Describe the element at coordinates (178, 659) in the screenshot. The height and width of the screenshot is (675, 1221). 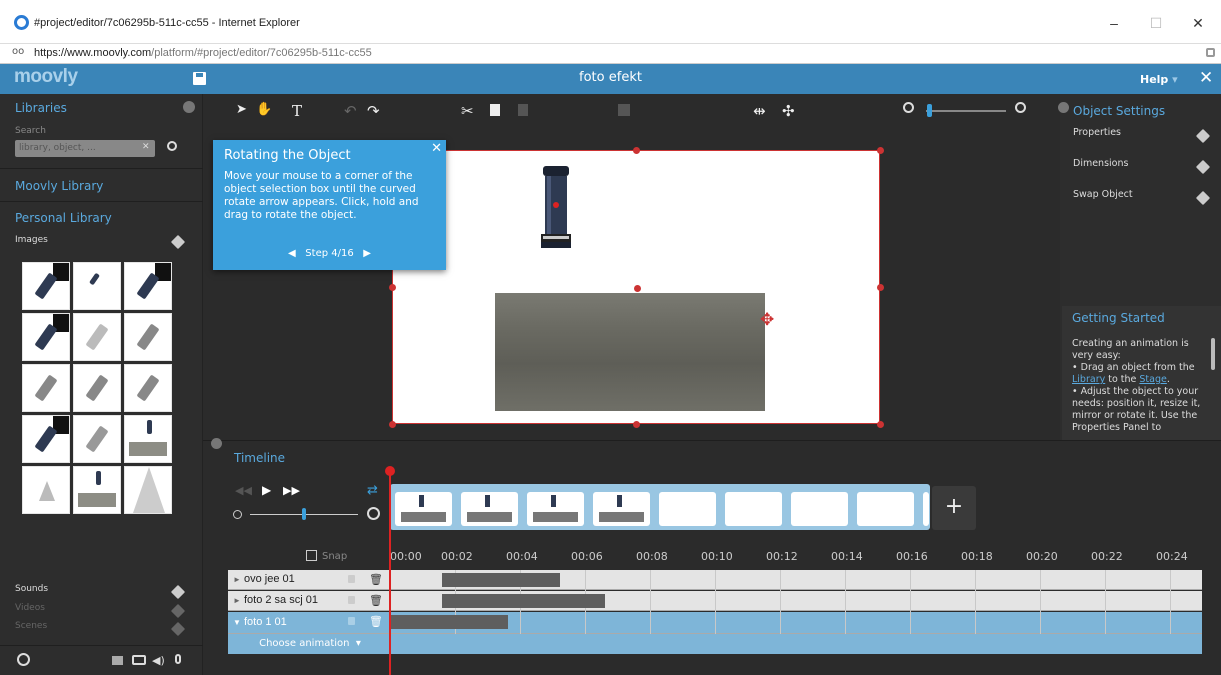
I see `microphone-icon` at that location.